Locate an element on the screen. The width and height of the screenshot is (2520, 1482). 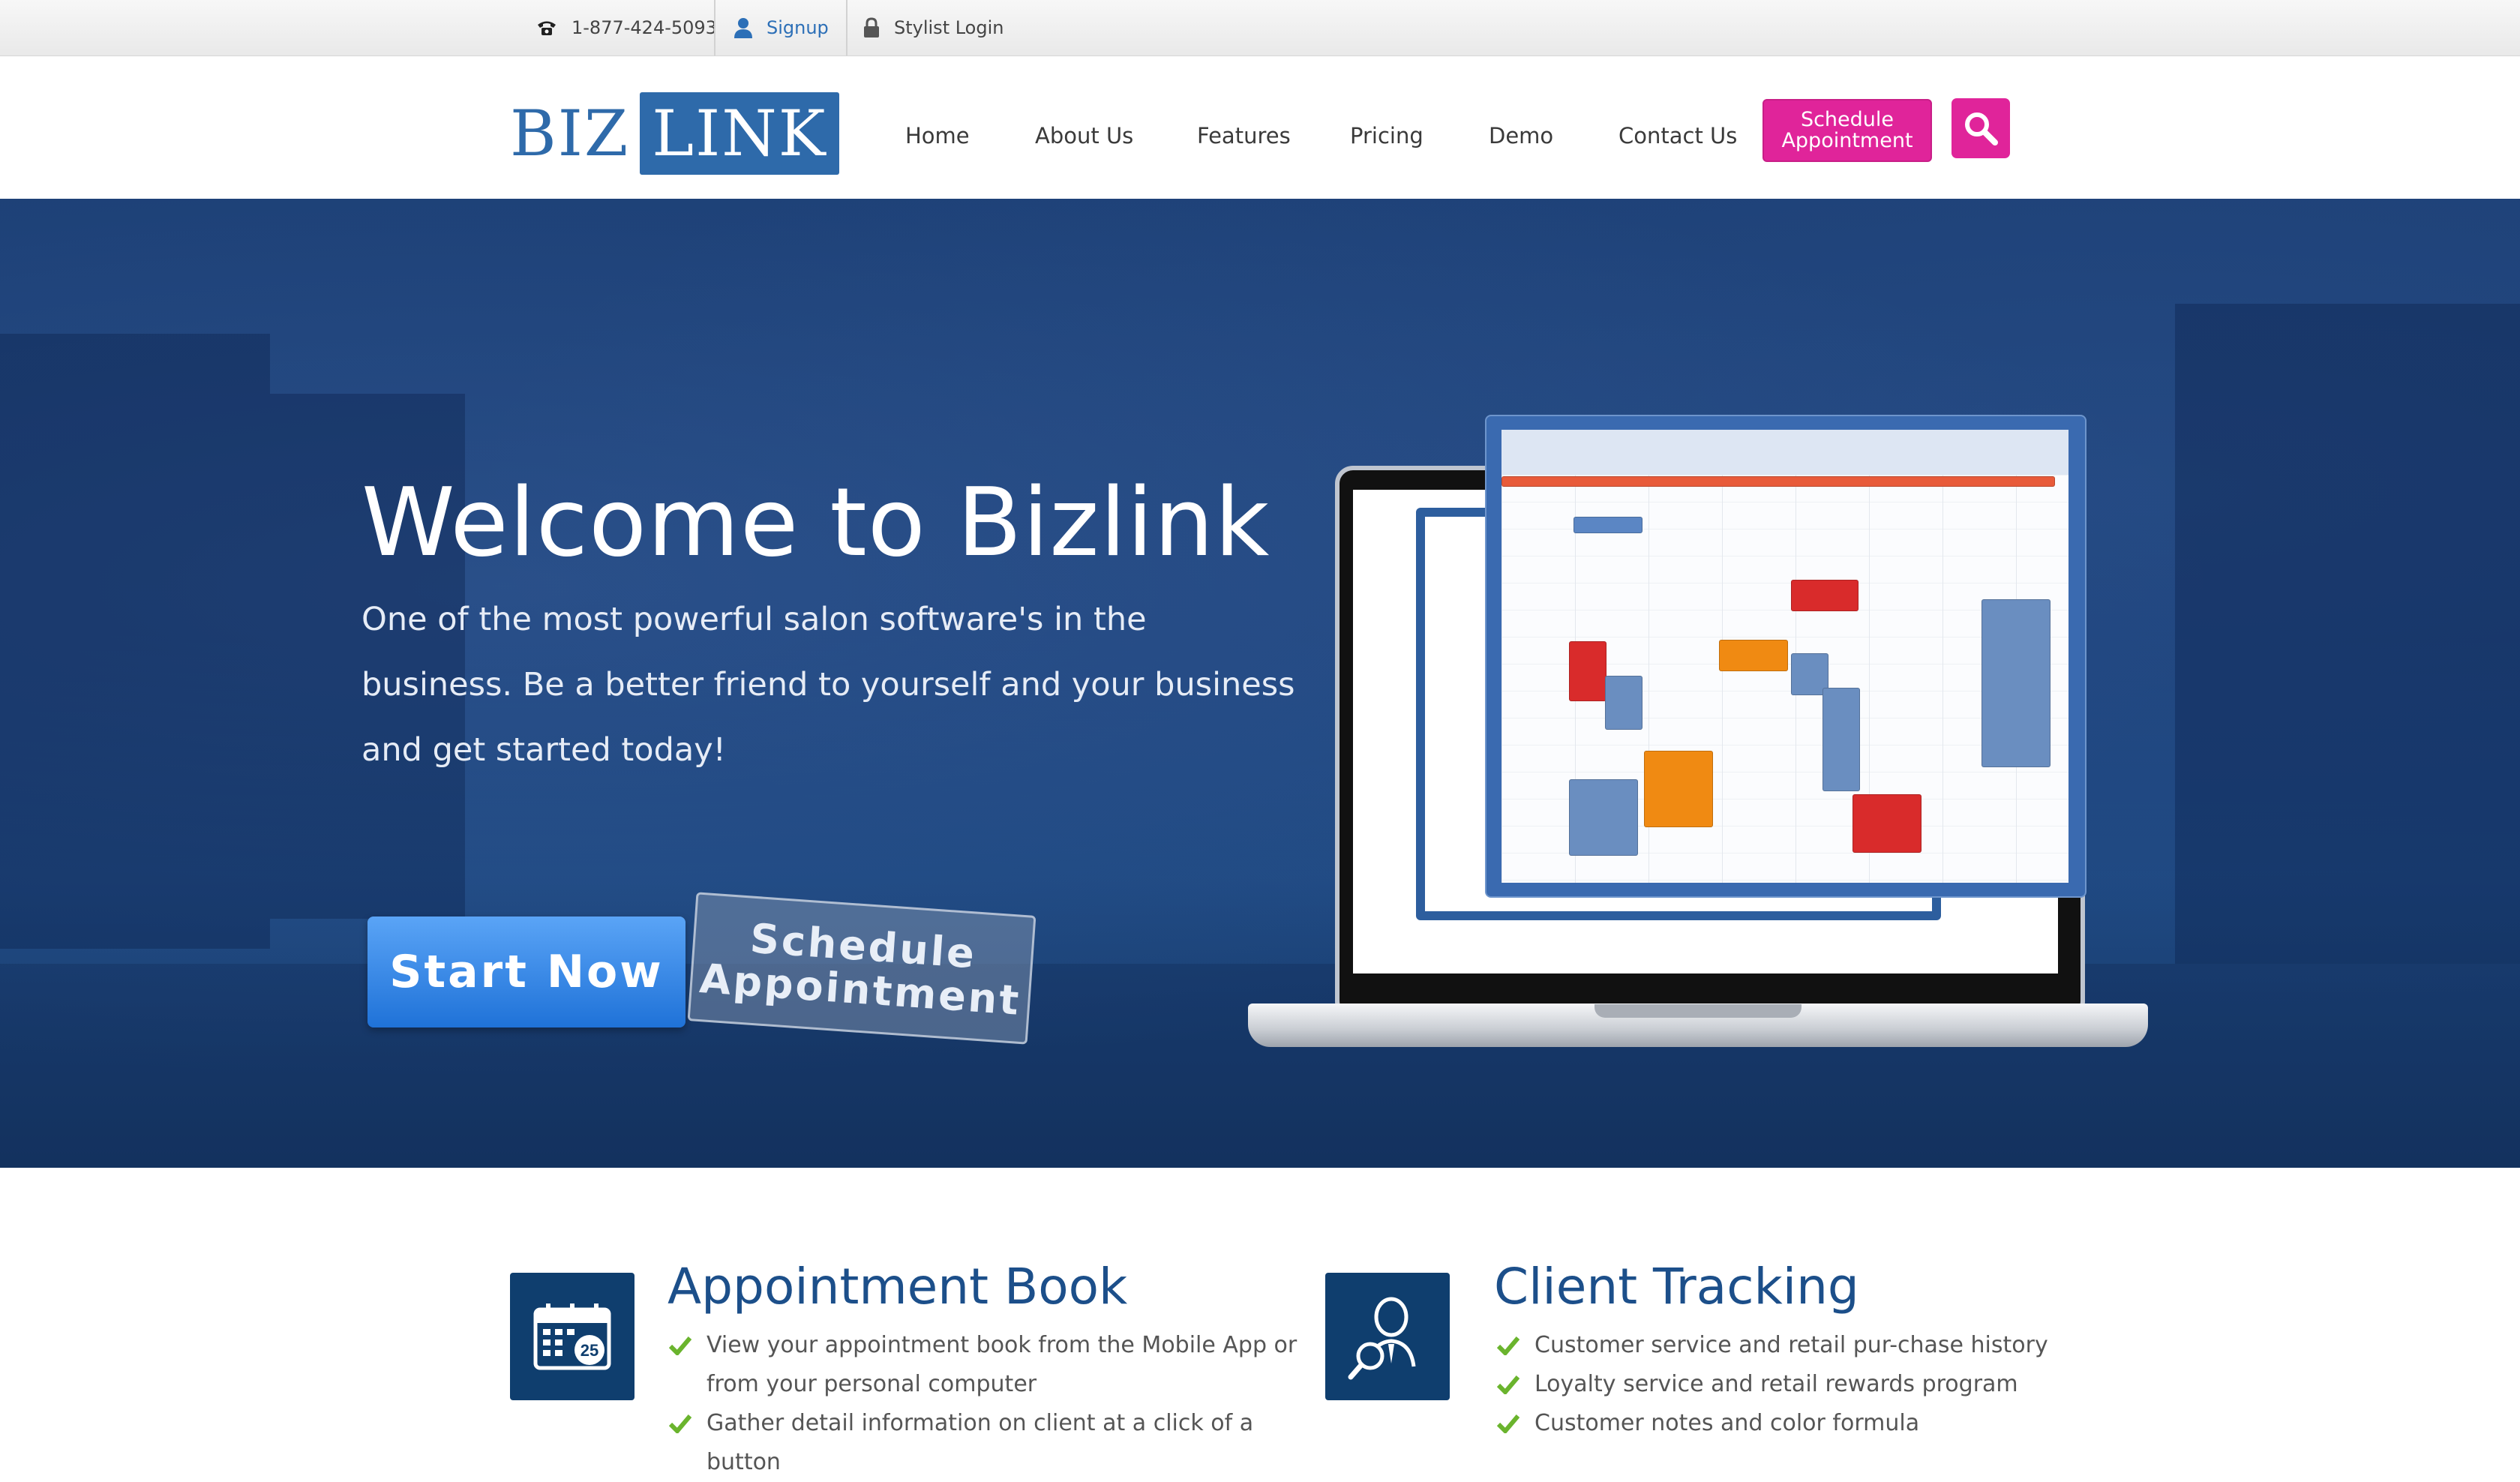
calendar-header is located at coordinates (1785, 452).